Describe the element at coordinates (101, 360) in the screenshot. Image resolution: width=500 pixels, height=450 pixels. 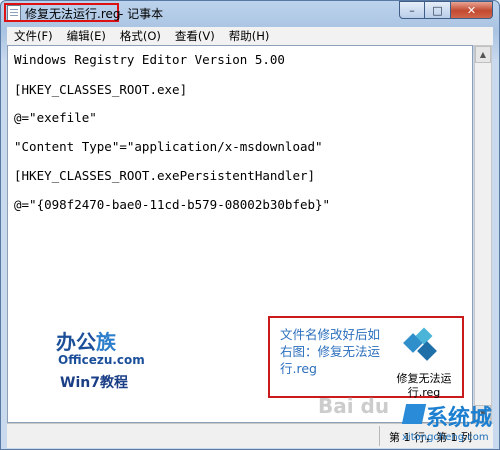
I see `logo-site: Officezu.com` at that location.